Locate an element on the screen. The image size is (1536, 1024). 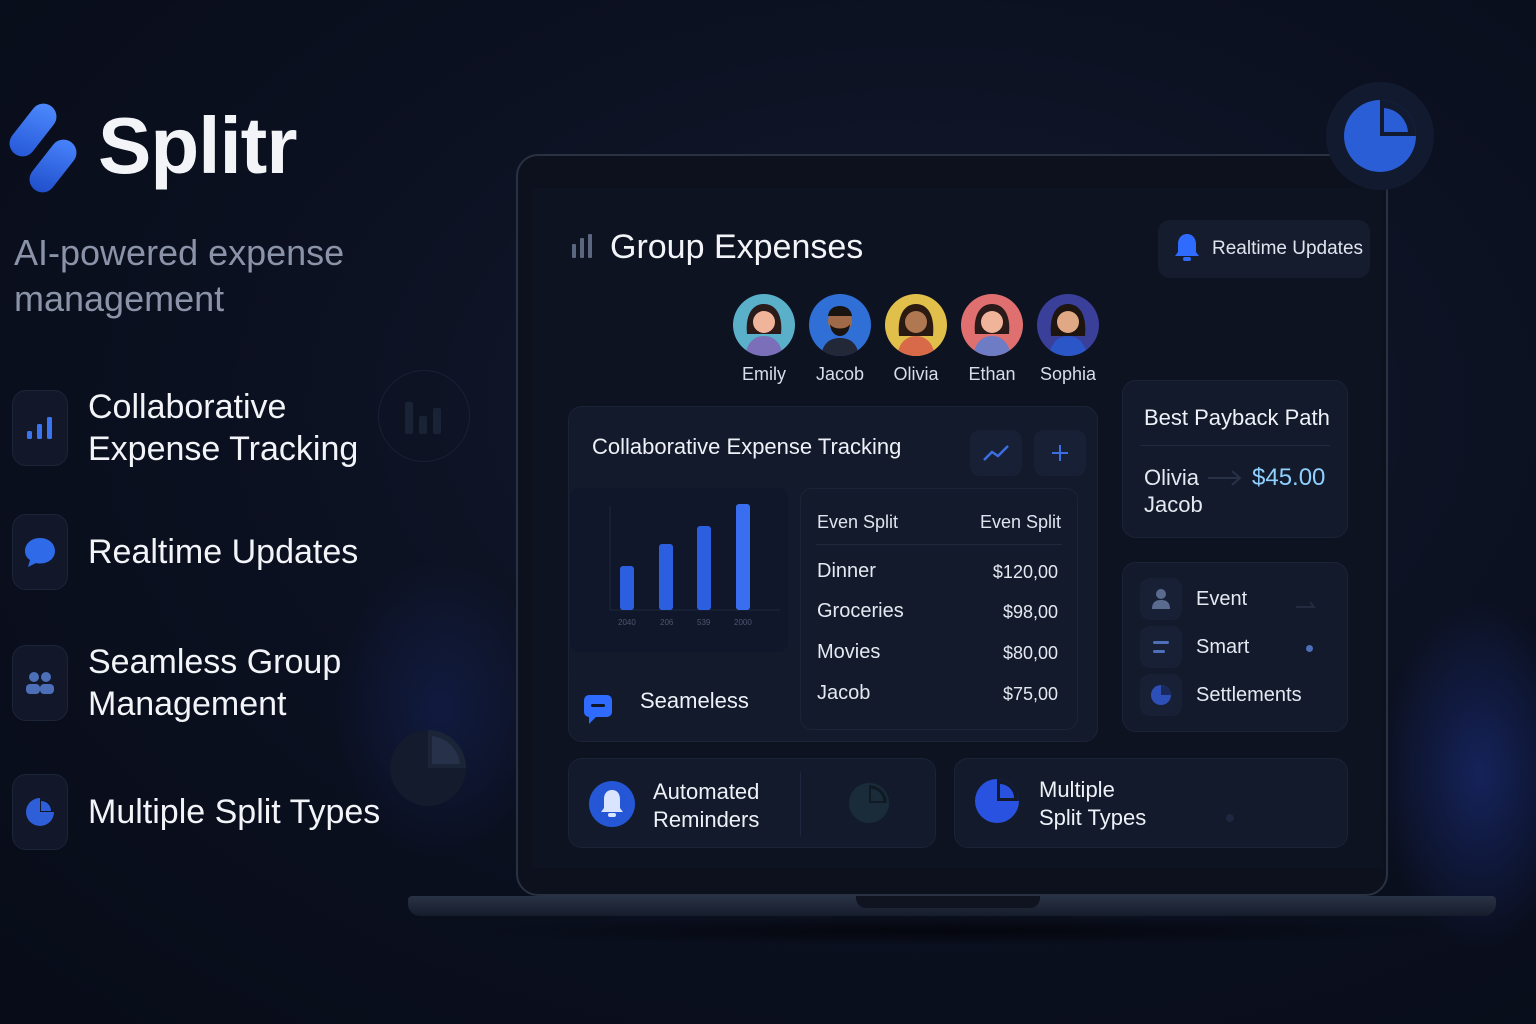
person-icon is located at coordinates (1161, 599).